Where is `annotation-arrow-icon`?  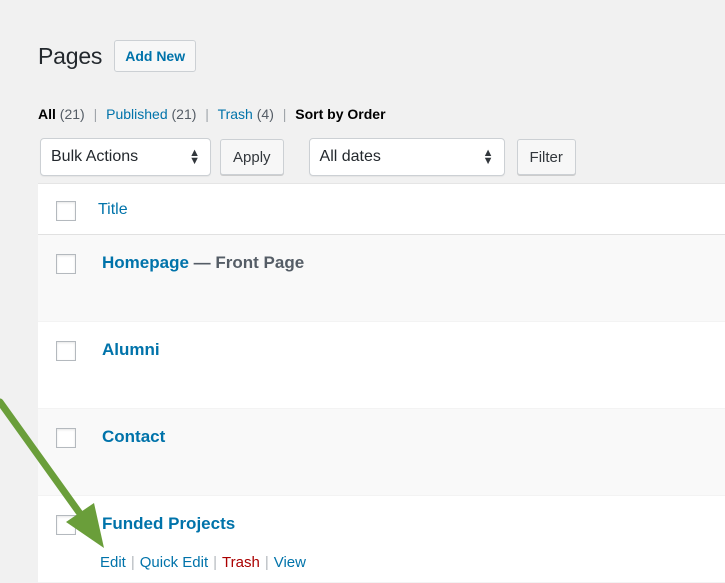 annotation-arrow-icon is located at coordinates (52, 473).